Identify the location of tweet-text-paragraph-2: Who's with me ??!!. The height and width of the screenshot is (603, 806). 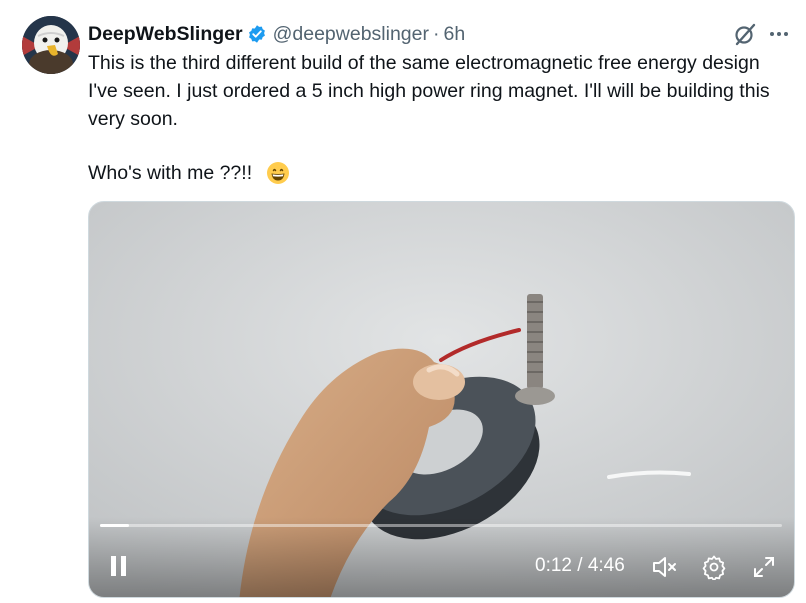
(438, 173).